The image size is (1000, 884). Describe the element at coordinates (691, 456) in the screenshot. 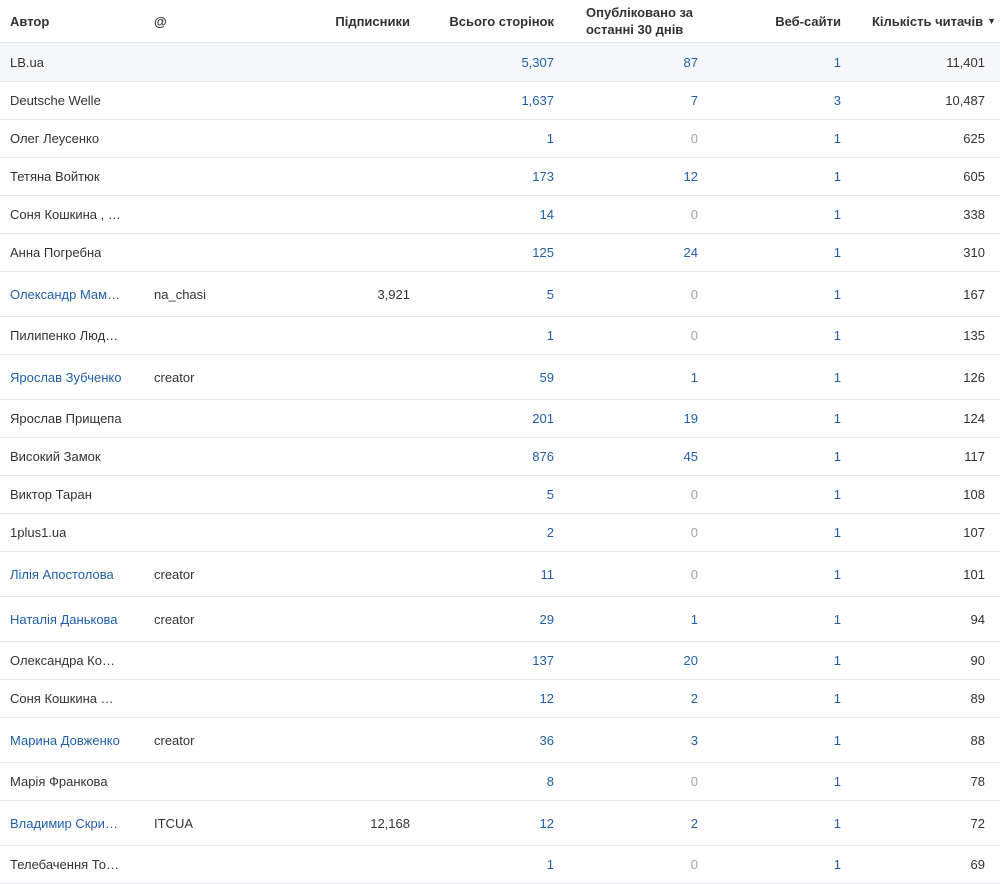

I see `published-30-days-value: 45` at that location.